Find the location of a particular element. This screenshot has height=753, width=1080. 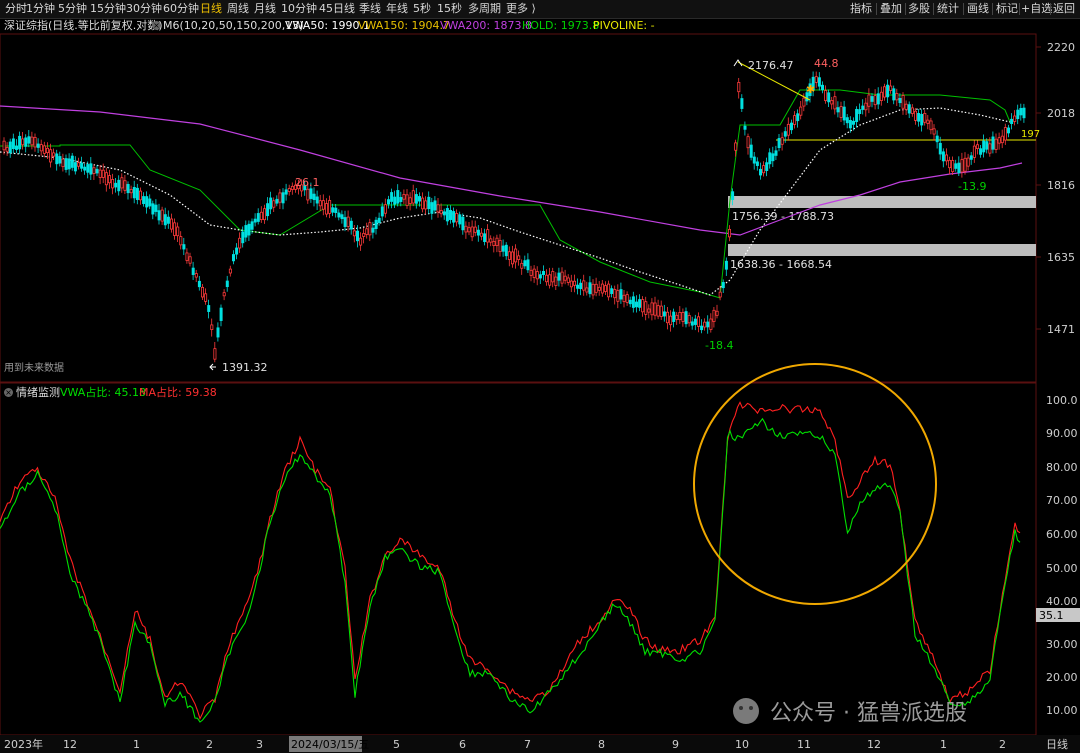

hold-tag: 197 is located at coordinates (1030, 134).